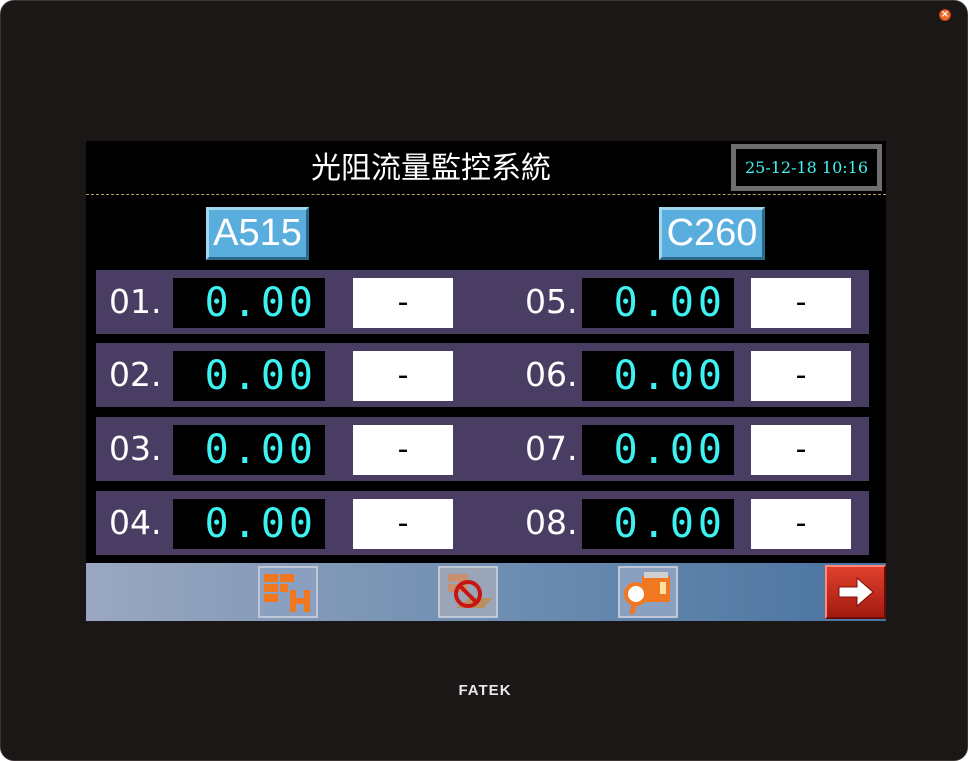 This screenshot has height=761, width=968. I want to click on brand-logo: FATEK, so click(485, 690).